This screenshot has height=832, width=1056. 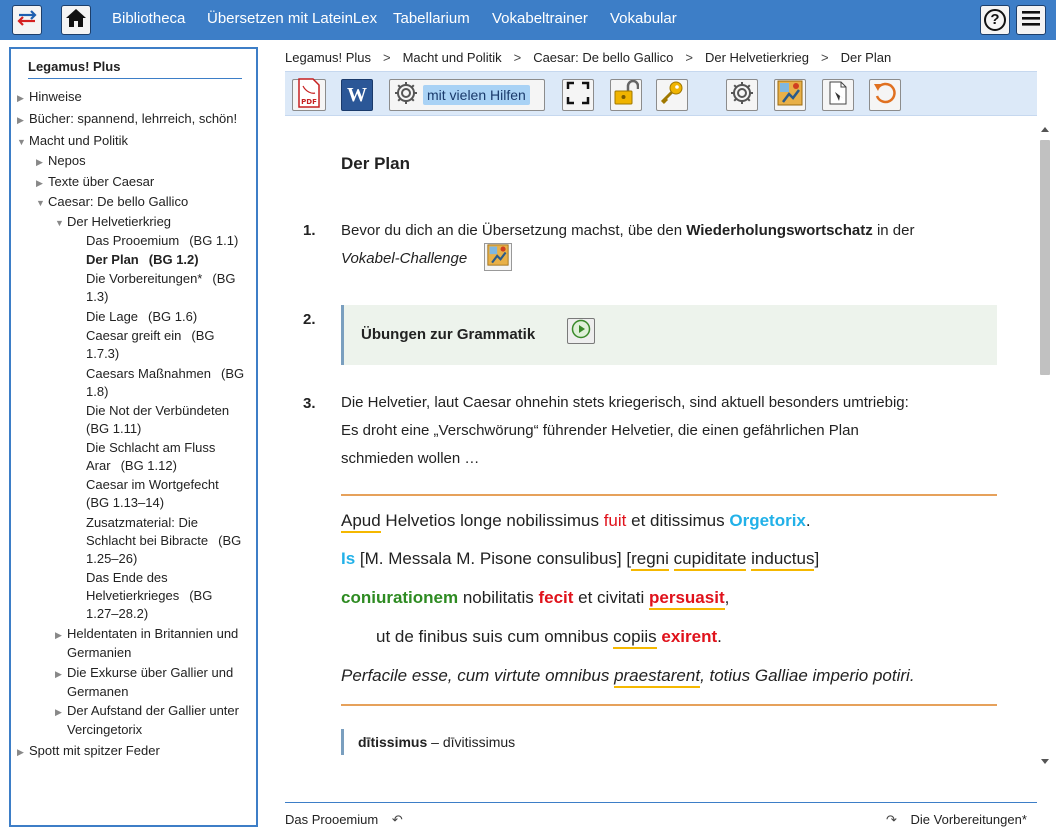 I want to click on content-toolbar: PDF W mit vielen Hilfen, so click(x=661, y=93).